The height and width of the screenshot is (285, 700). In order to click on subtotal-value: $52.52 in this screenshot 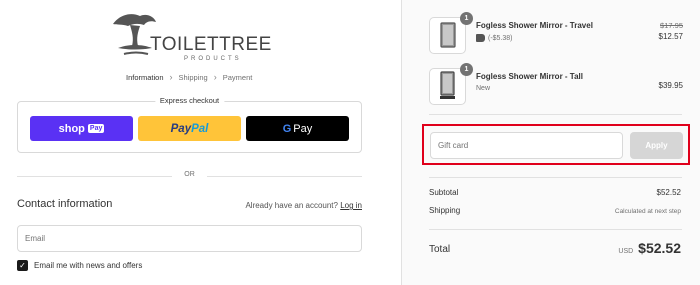, I will do `click(668, 192)`.